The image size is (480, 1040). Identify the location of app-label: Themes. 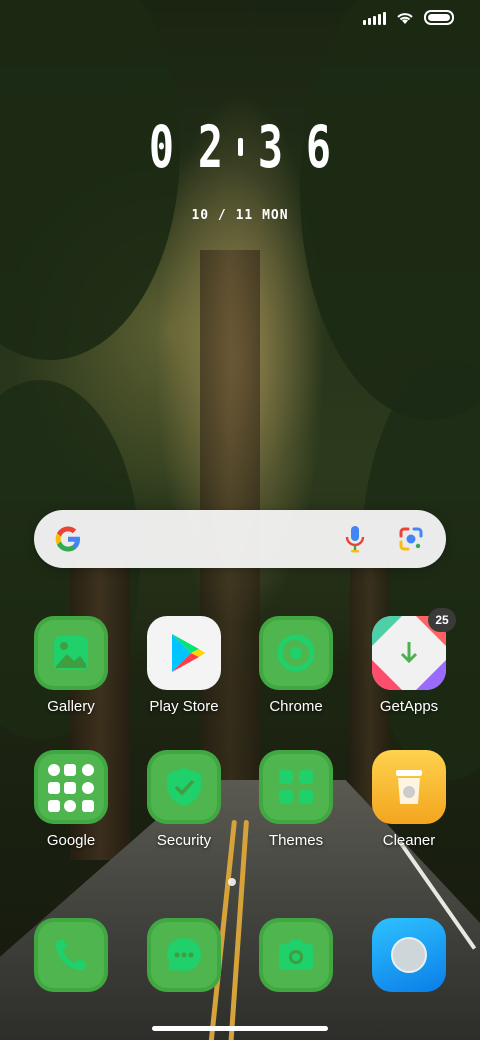
(296, 840).